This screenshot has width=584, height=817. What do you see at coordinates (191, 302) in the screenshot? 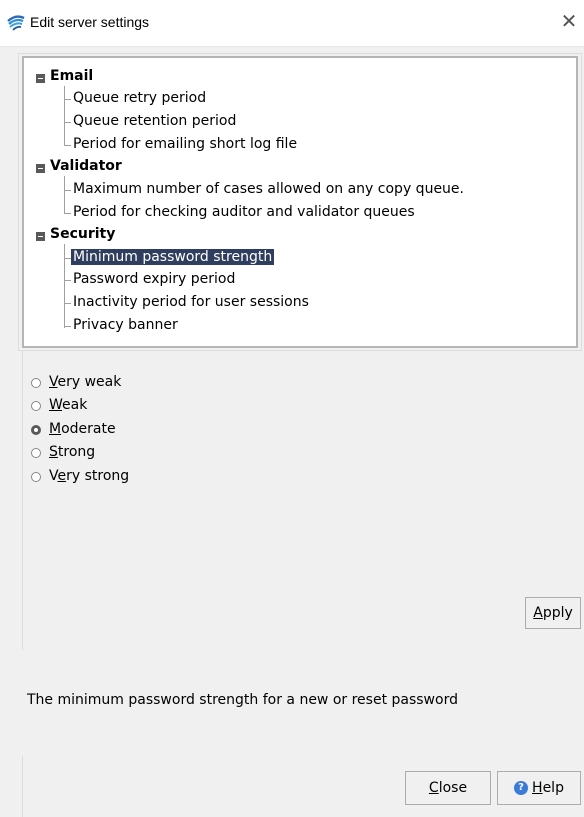
I see `tree-item-inactivity-period: Inactivity period for user sessions` at bounding box center [191, 302].